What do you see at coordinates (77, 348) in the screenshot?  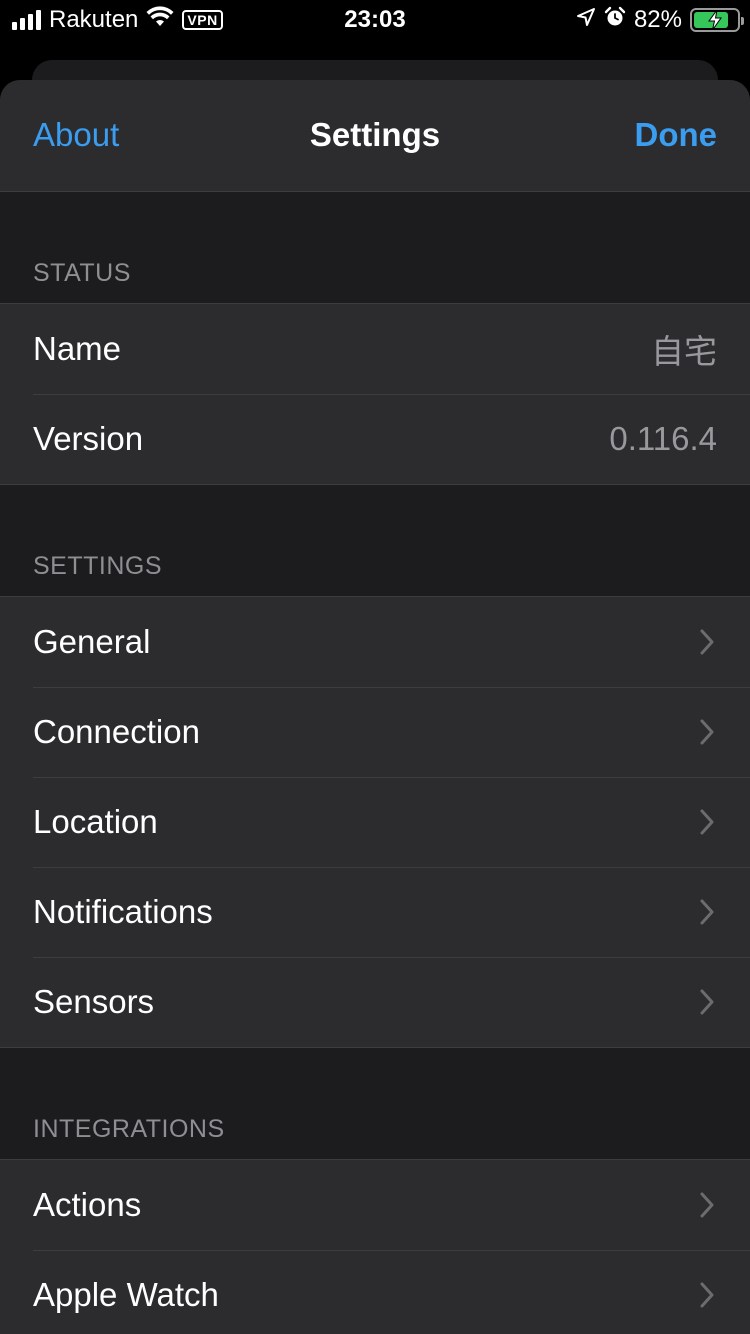 I see `row-label: Name` at bounding box center [77, 348].